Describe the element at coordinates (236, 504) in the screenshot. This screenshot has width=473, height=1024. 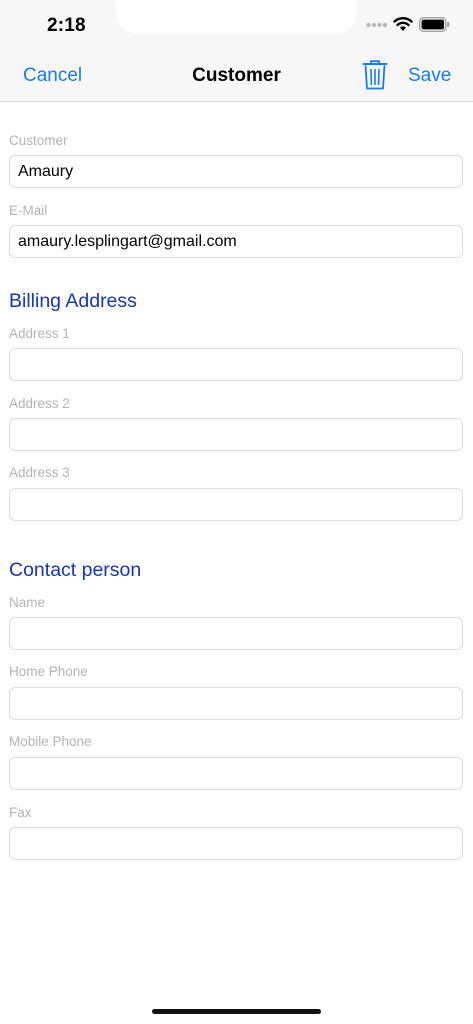
I see `address3-input` at that location.